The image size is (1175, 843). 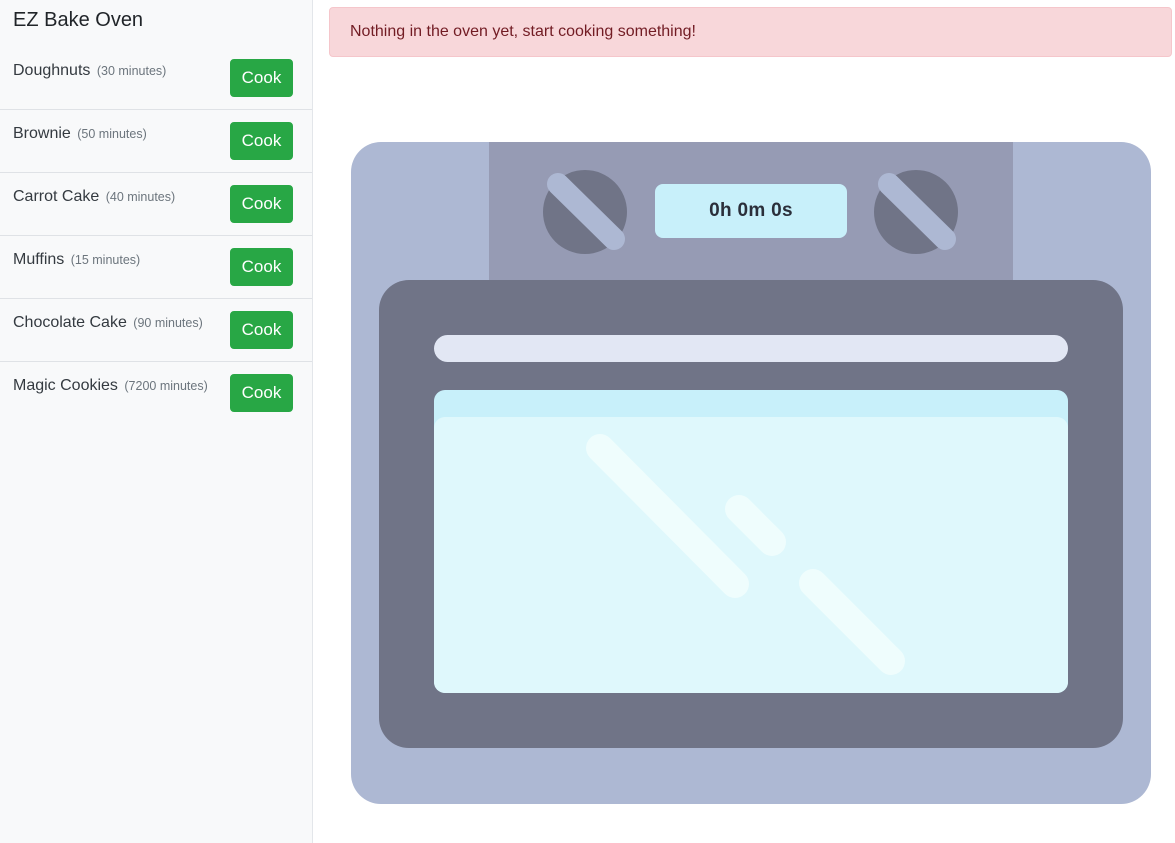 I want to click on cook-button-muffins: Cook, so click(x=261, y=267).